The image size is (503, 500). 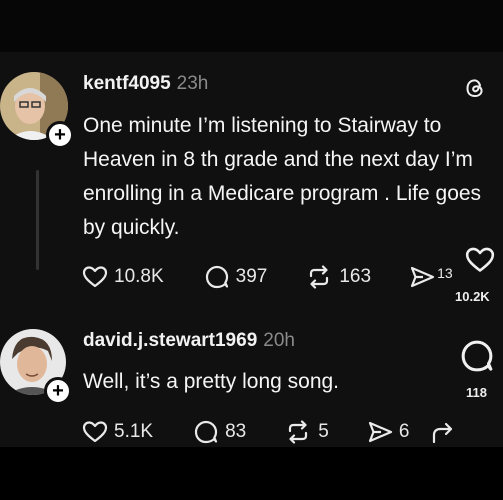 What do you see at coordinates (323, 431) in the screenshot?
I see `repost-count: 5` at bounding box center [323, 431].